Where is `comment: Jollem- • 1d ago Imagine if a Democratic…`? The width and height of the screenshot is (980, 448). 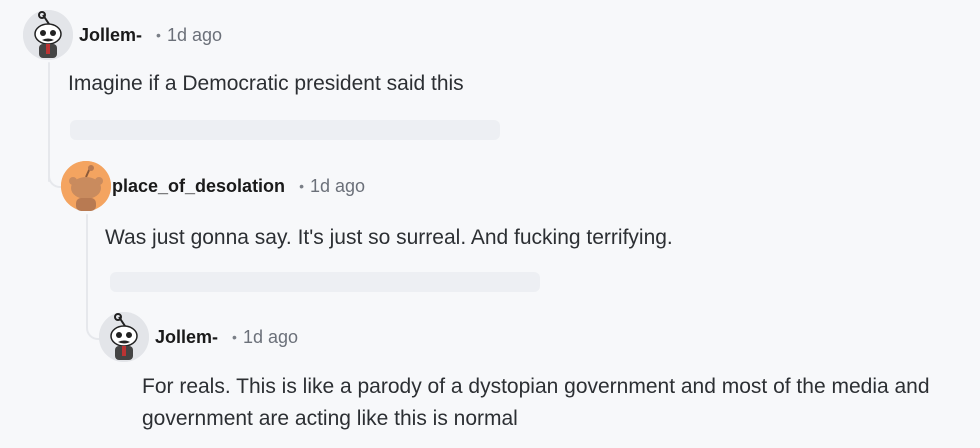 comment: Jollem- • 1d ago Imagine if a Democratic… is located at coordinates (243, 55).